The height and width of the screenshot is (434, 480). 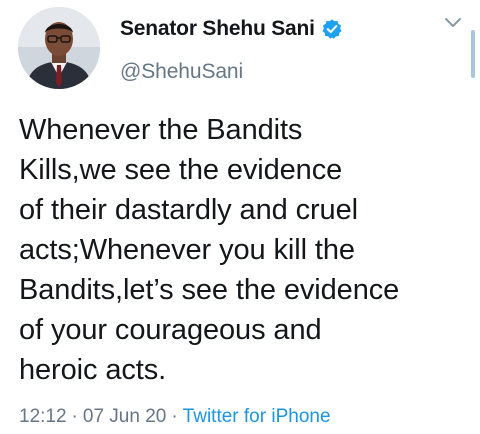 What do you see at coordinates (188, 210) in the screenshot?
I see `tweet-text-line: of their dastardly and cruel` at bounding box center [188, 210].